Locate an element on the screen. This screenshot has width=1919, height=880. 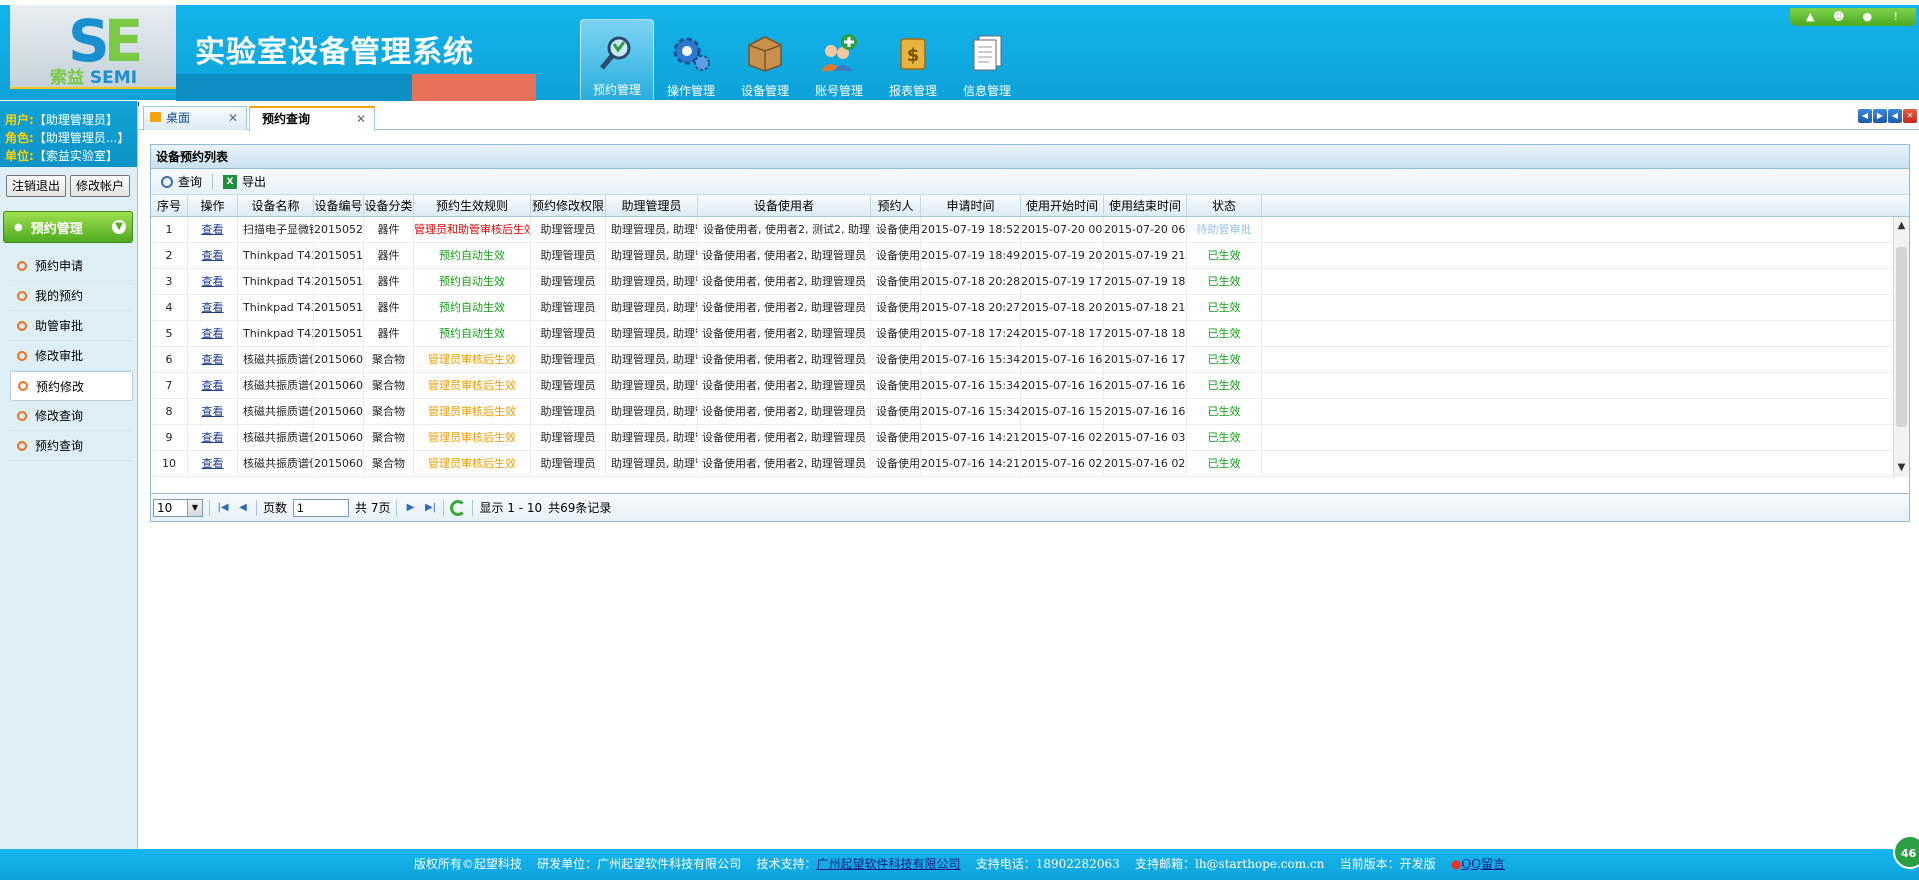
col-apply-time-cell: 2015-07-19 18:52:10 is located at coordinates (971, 229).